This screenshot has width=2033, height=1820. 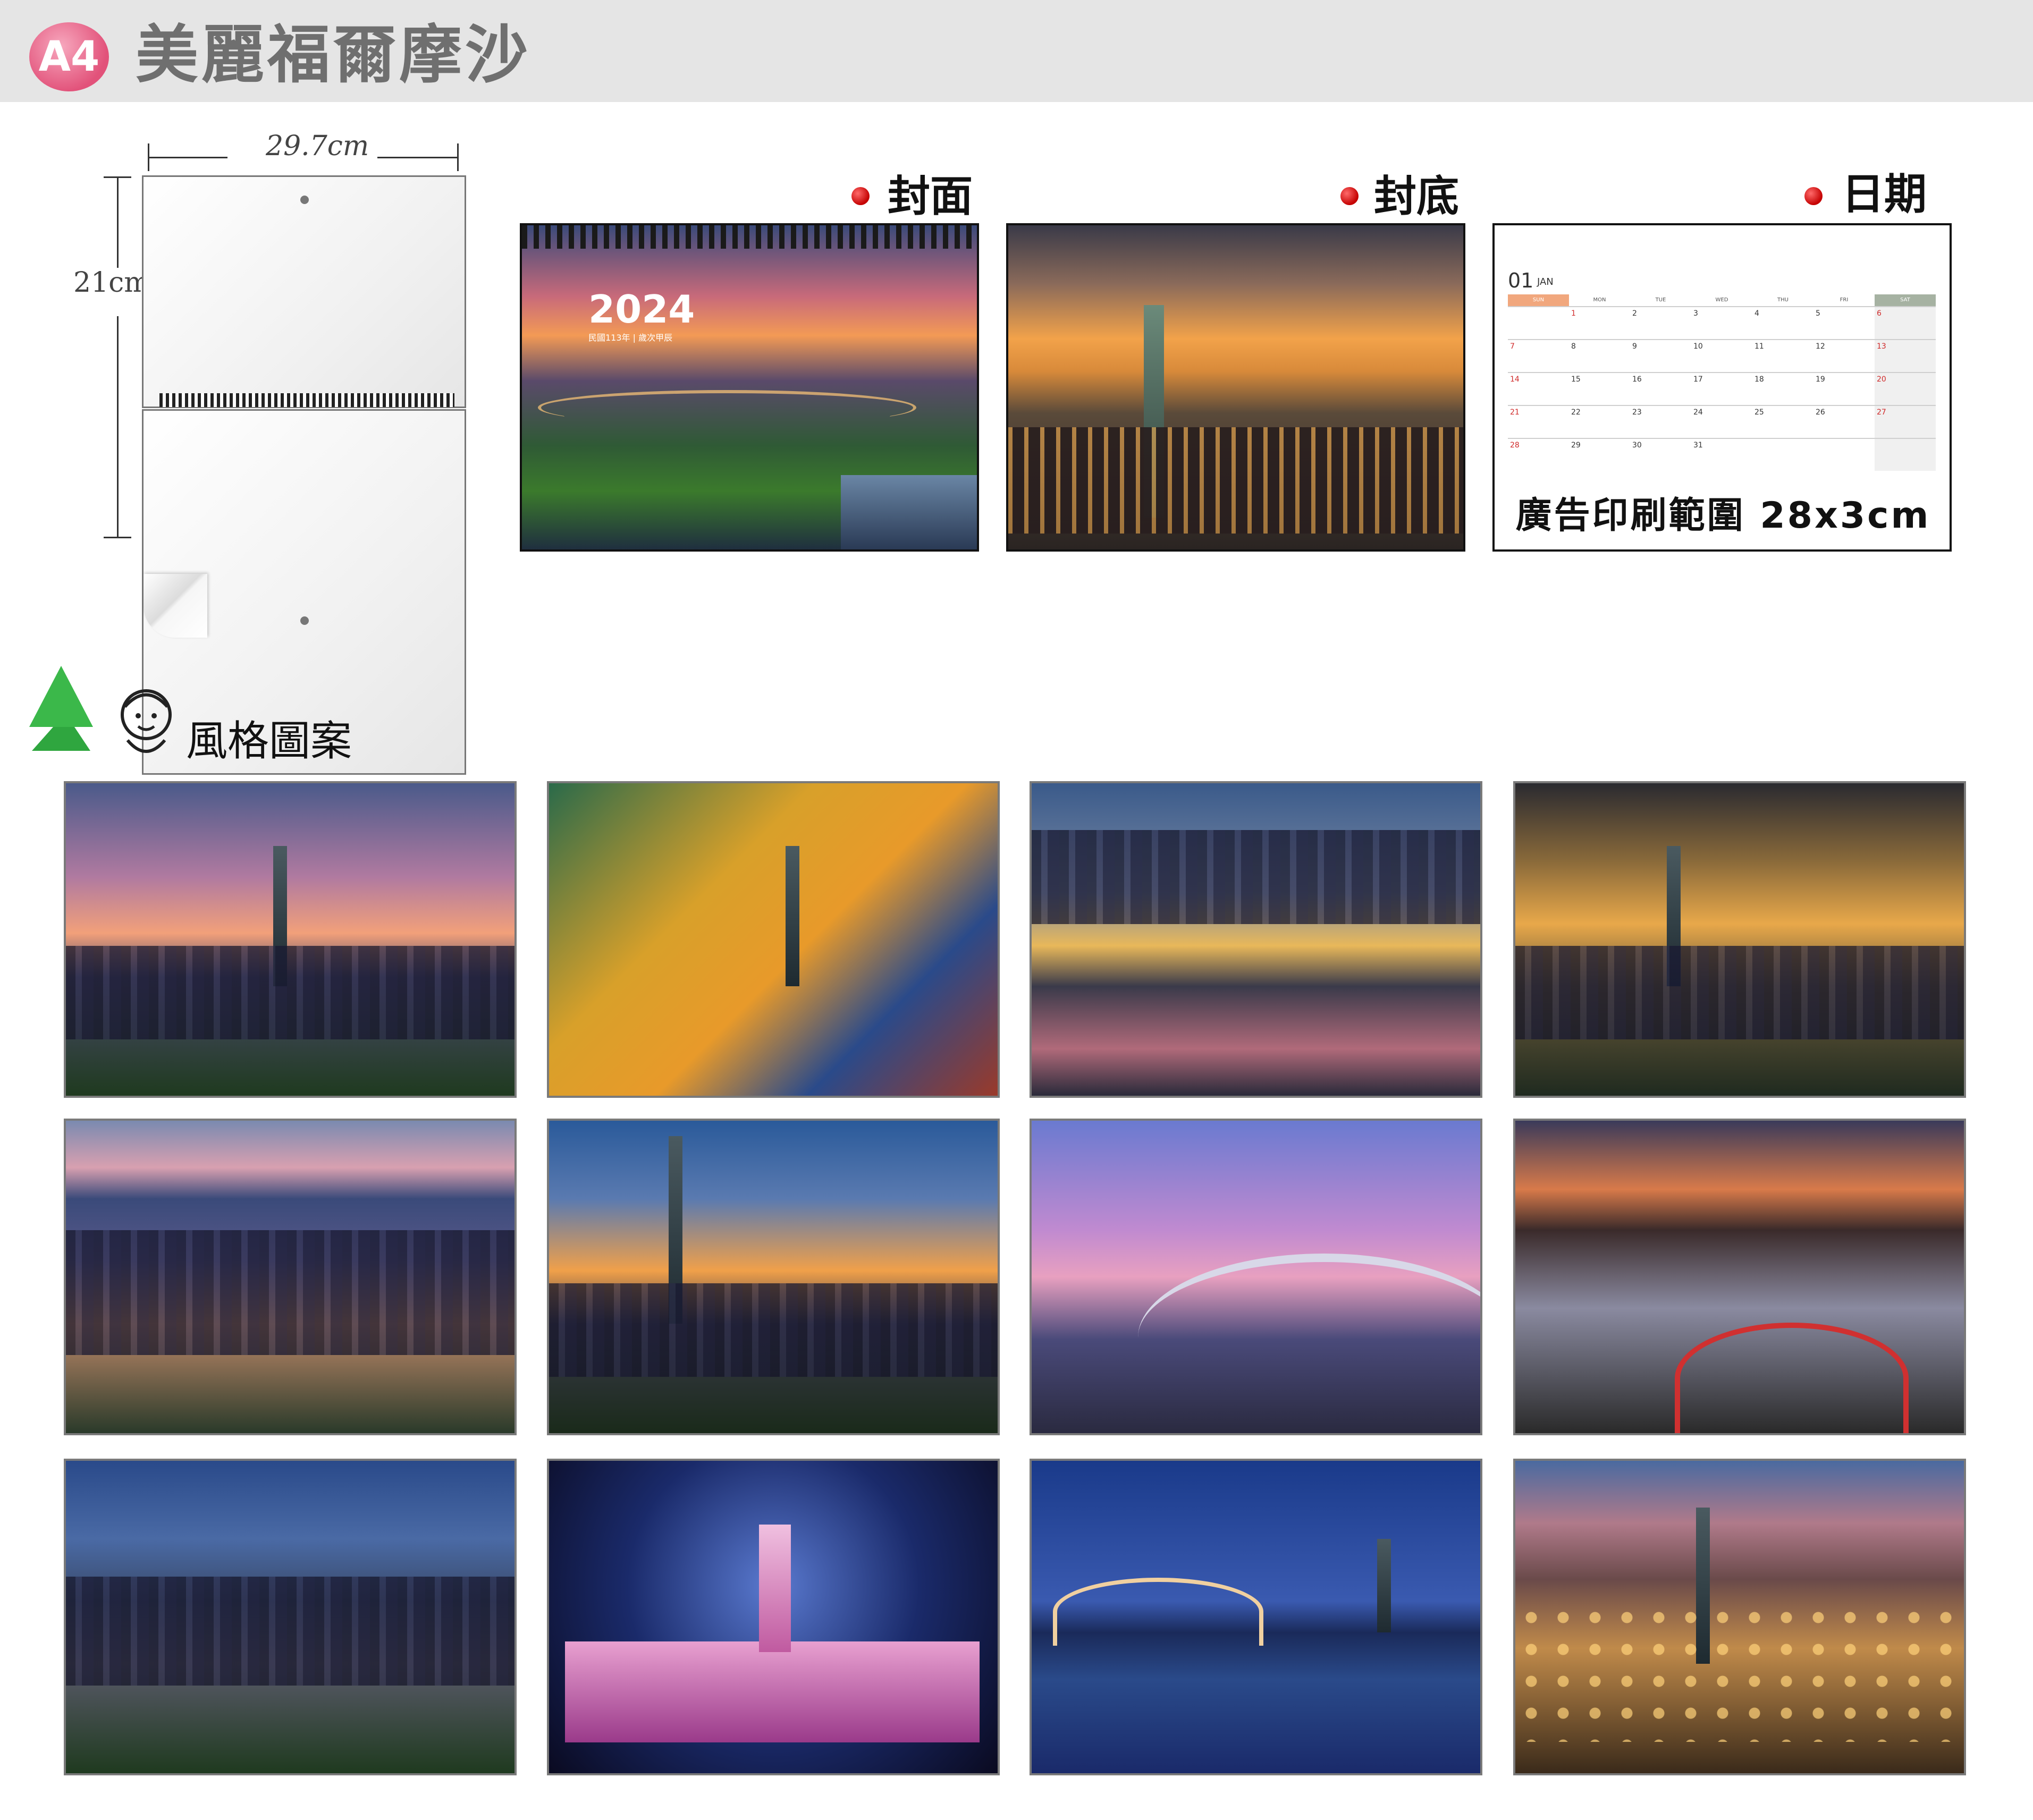 I want to click on day-cell: 1, so click(x=1573, y=313).